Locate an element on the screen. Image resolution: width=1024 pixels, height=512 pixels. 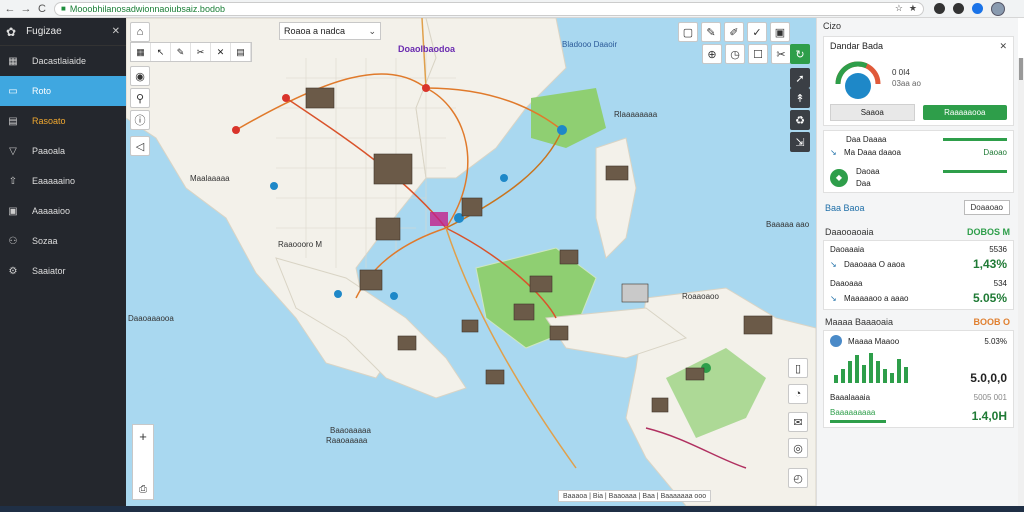
refresh-icon: ↻ is located at coordinates (800, 54).